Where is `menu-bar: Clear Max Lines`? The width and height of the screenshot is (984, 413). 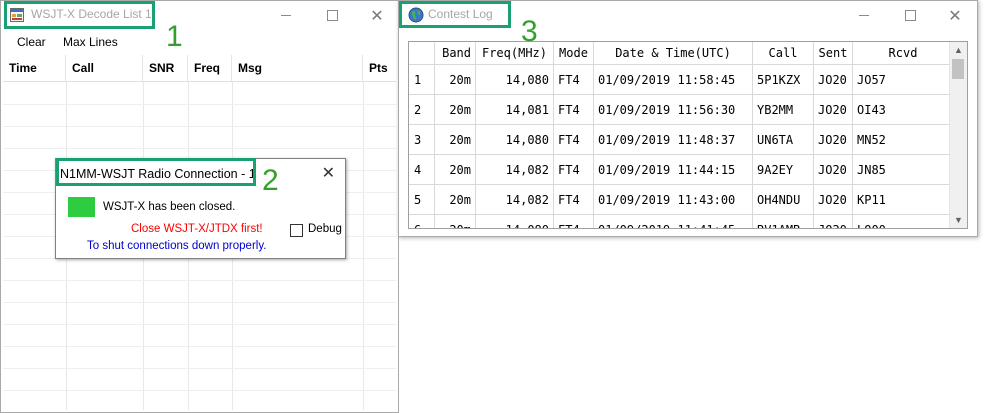 menu-bar: Clear Max Lines is located at coordinates (199, 42).